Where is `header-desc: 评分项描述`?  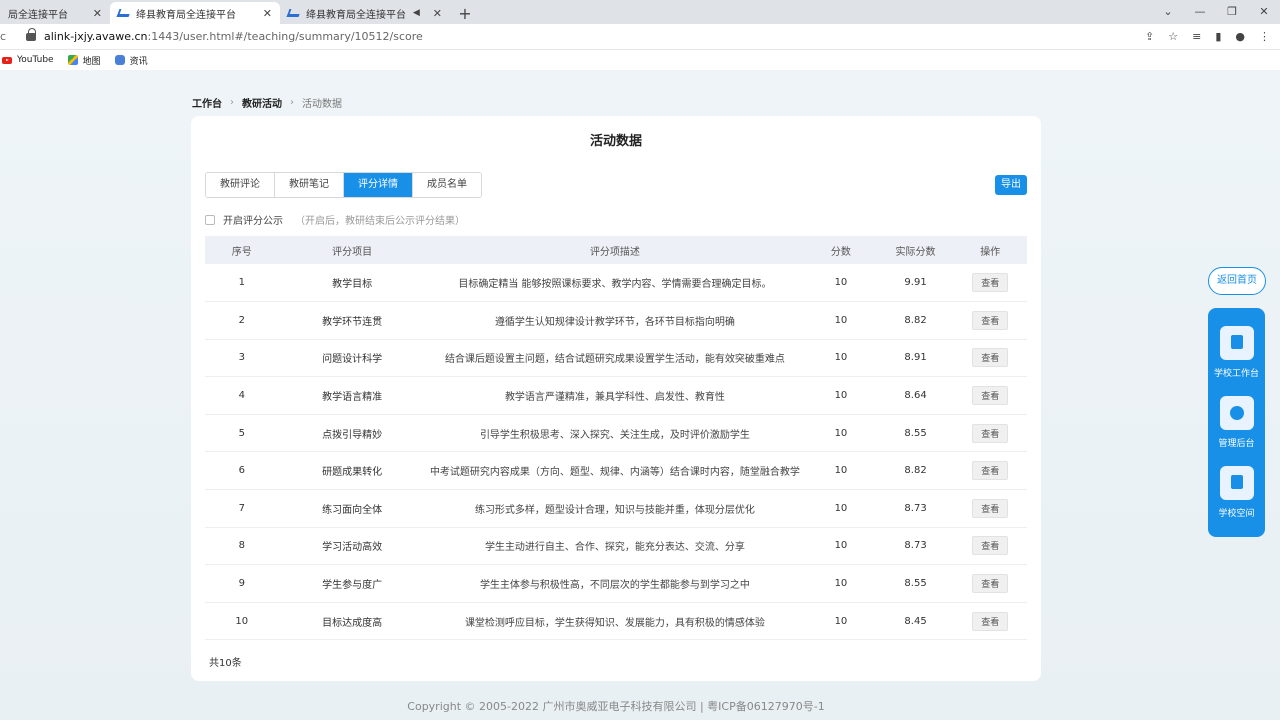
header-desc: 评分项描述 is located at coordinates (615, 250).